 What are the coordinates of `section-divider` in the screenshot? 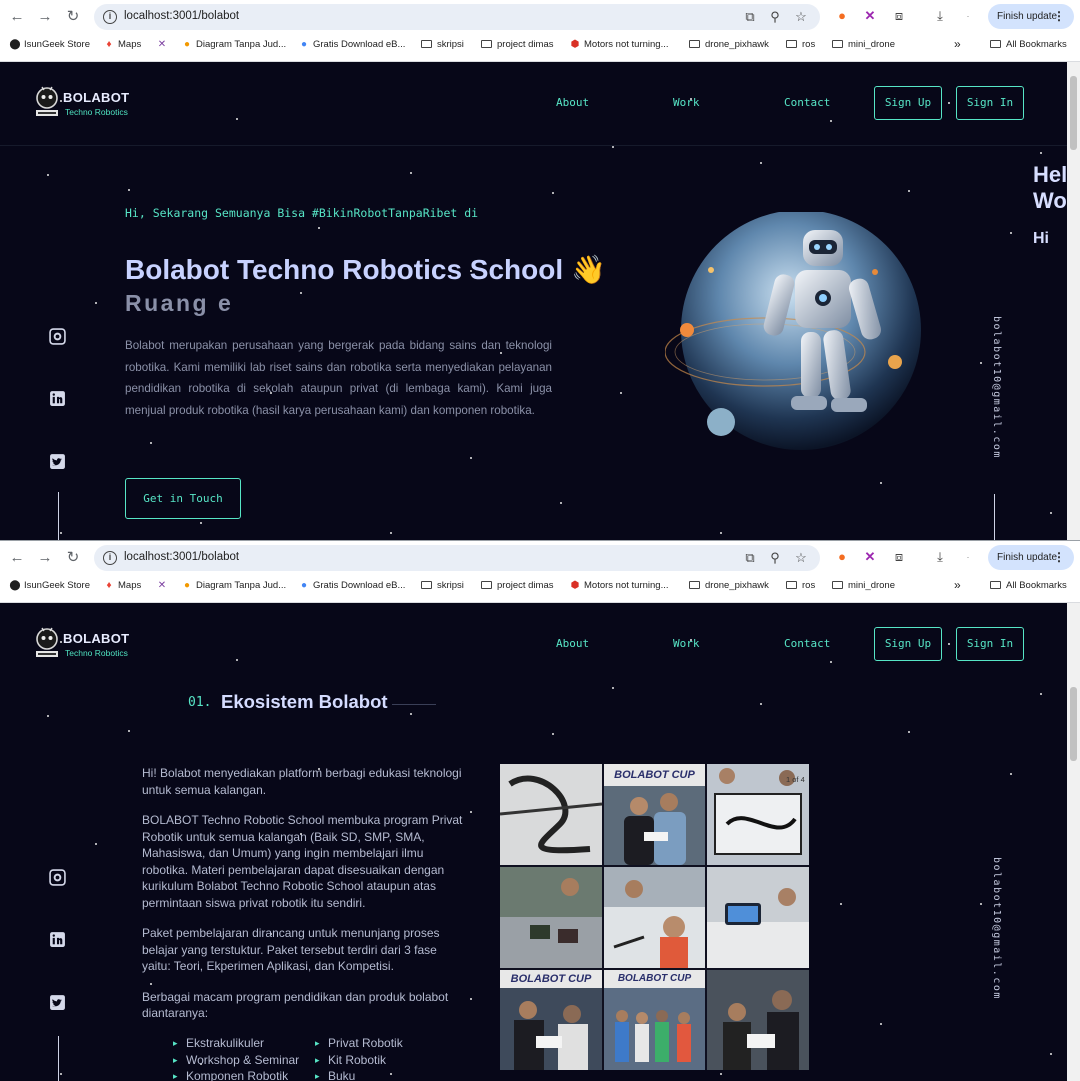 It's located at (414, 704).